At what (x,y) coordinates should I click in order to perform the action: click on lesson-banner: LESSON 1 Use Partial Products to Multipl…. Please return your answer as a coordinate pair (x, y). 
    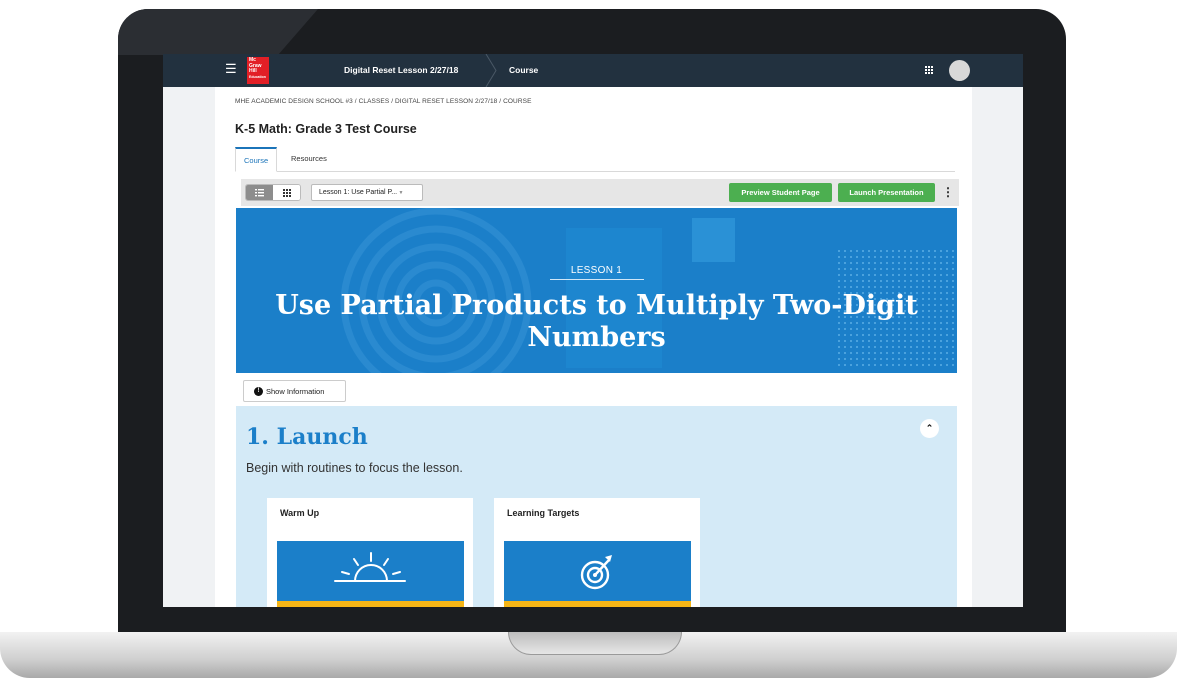
    Looking at the image, I should click on (596, 290).